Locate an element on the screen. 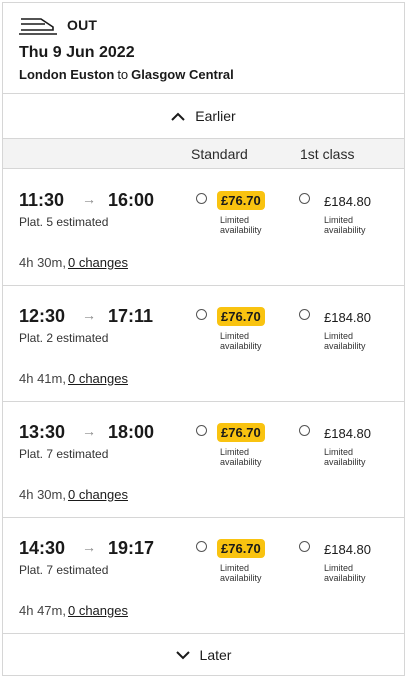 The image size is (409, 680). direction-label: OUT is located at coordinates (82, 25).